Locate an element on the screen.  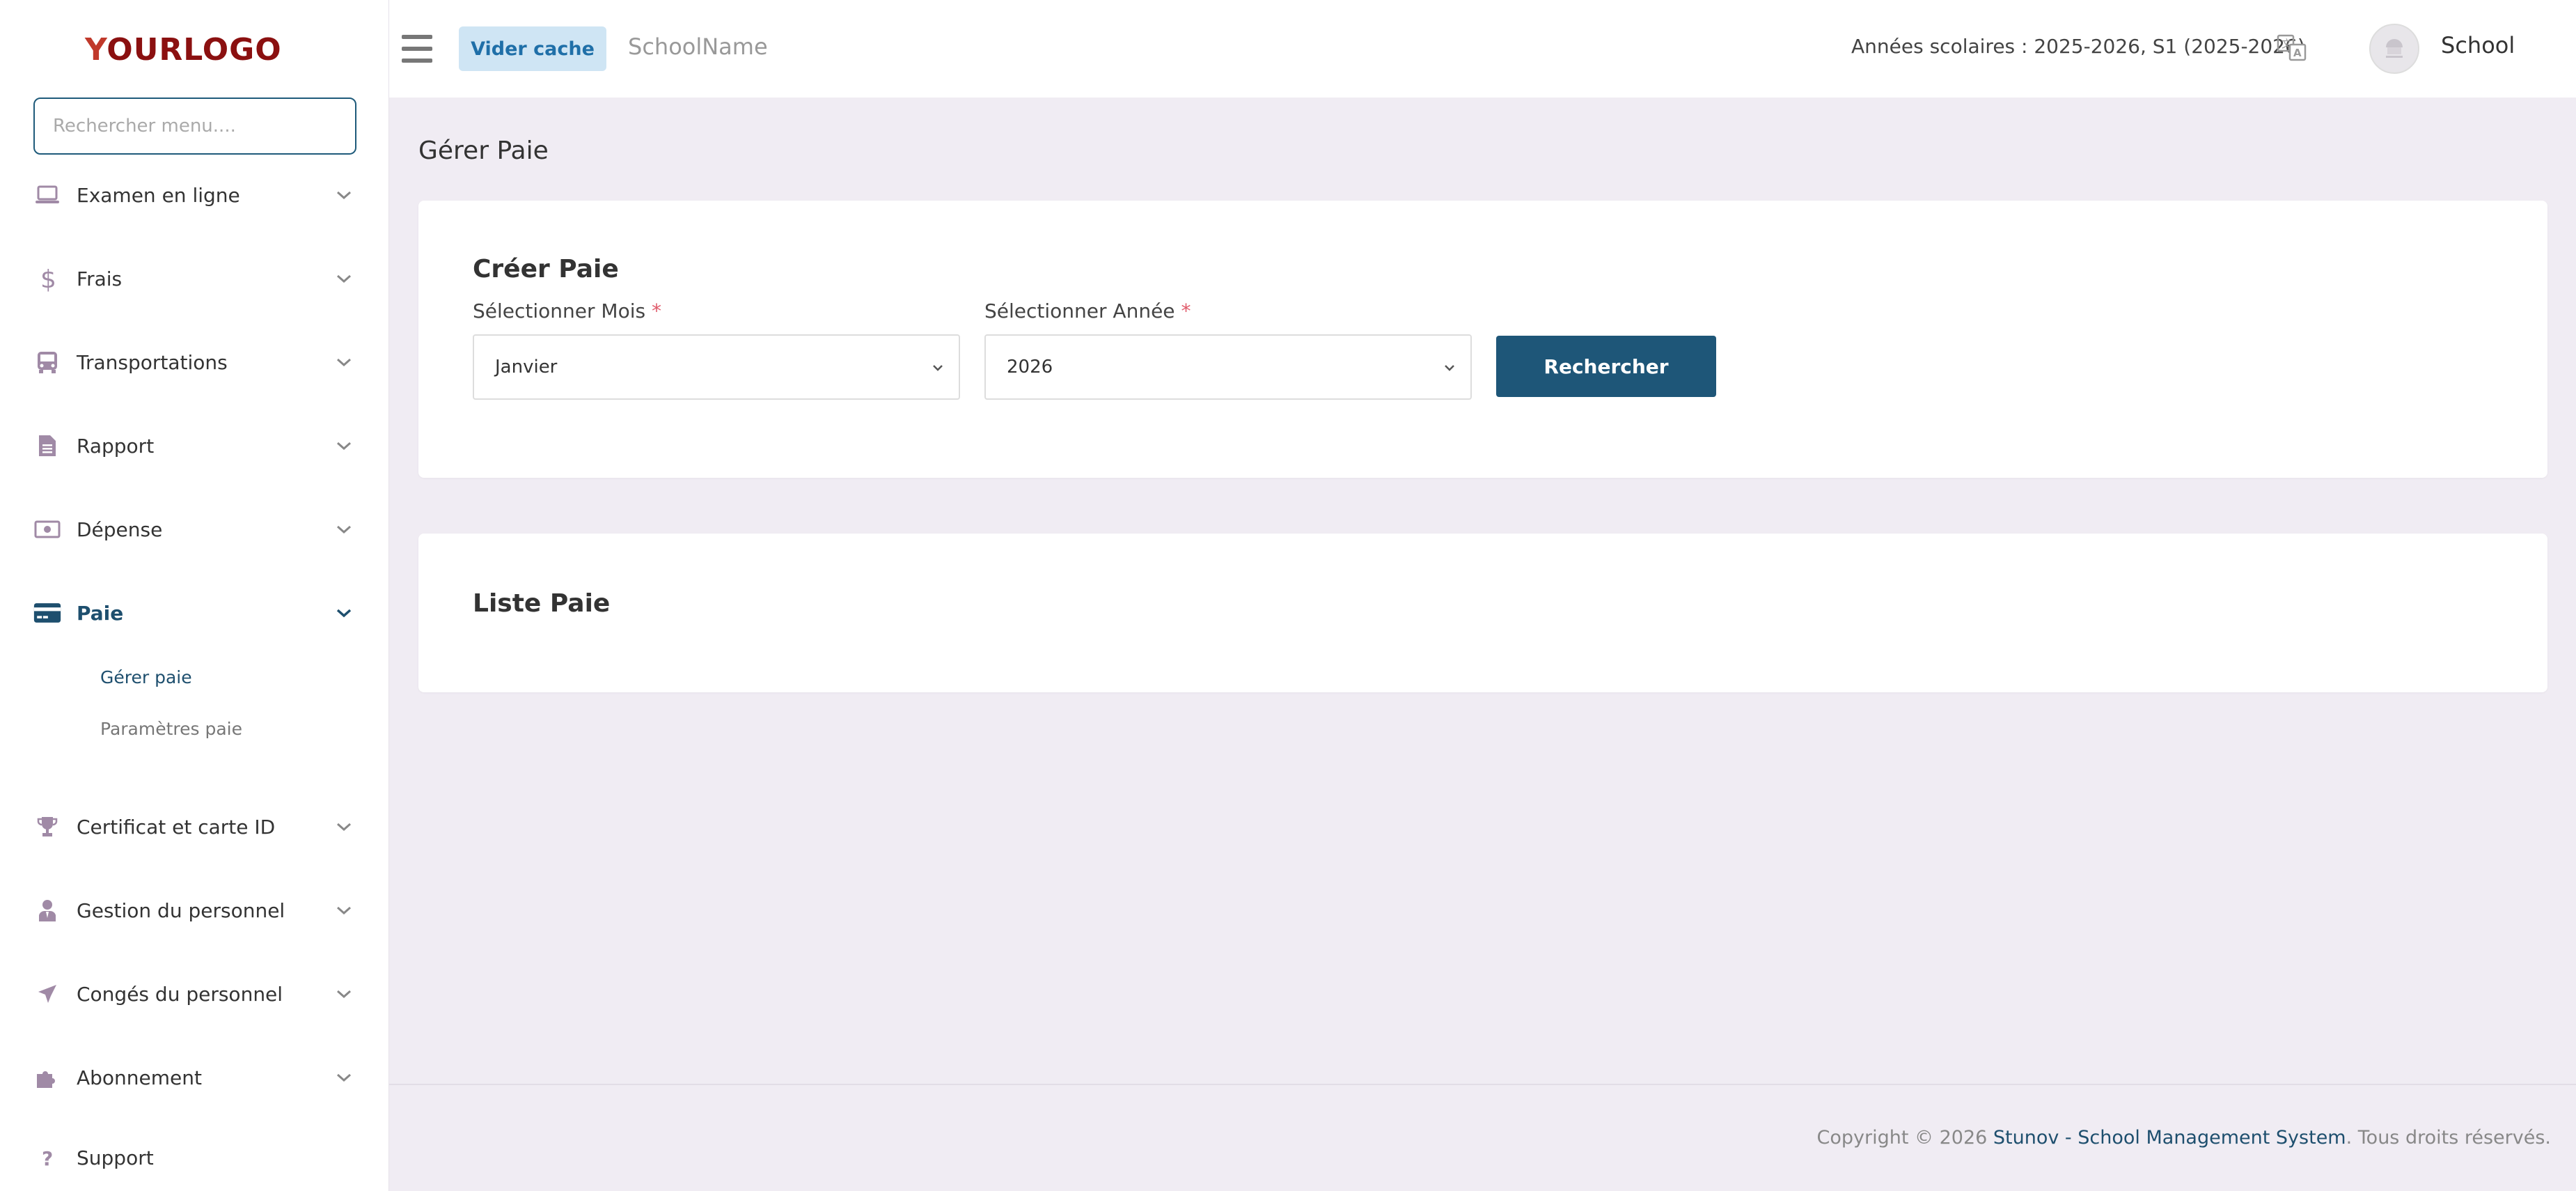
payroll-list-title: Liste Paie is located at coordinates (542, 603).